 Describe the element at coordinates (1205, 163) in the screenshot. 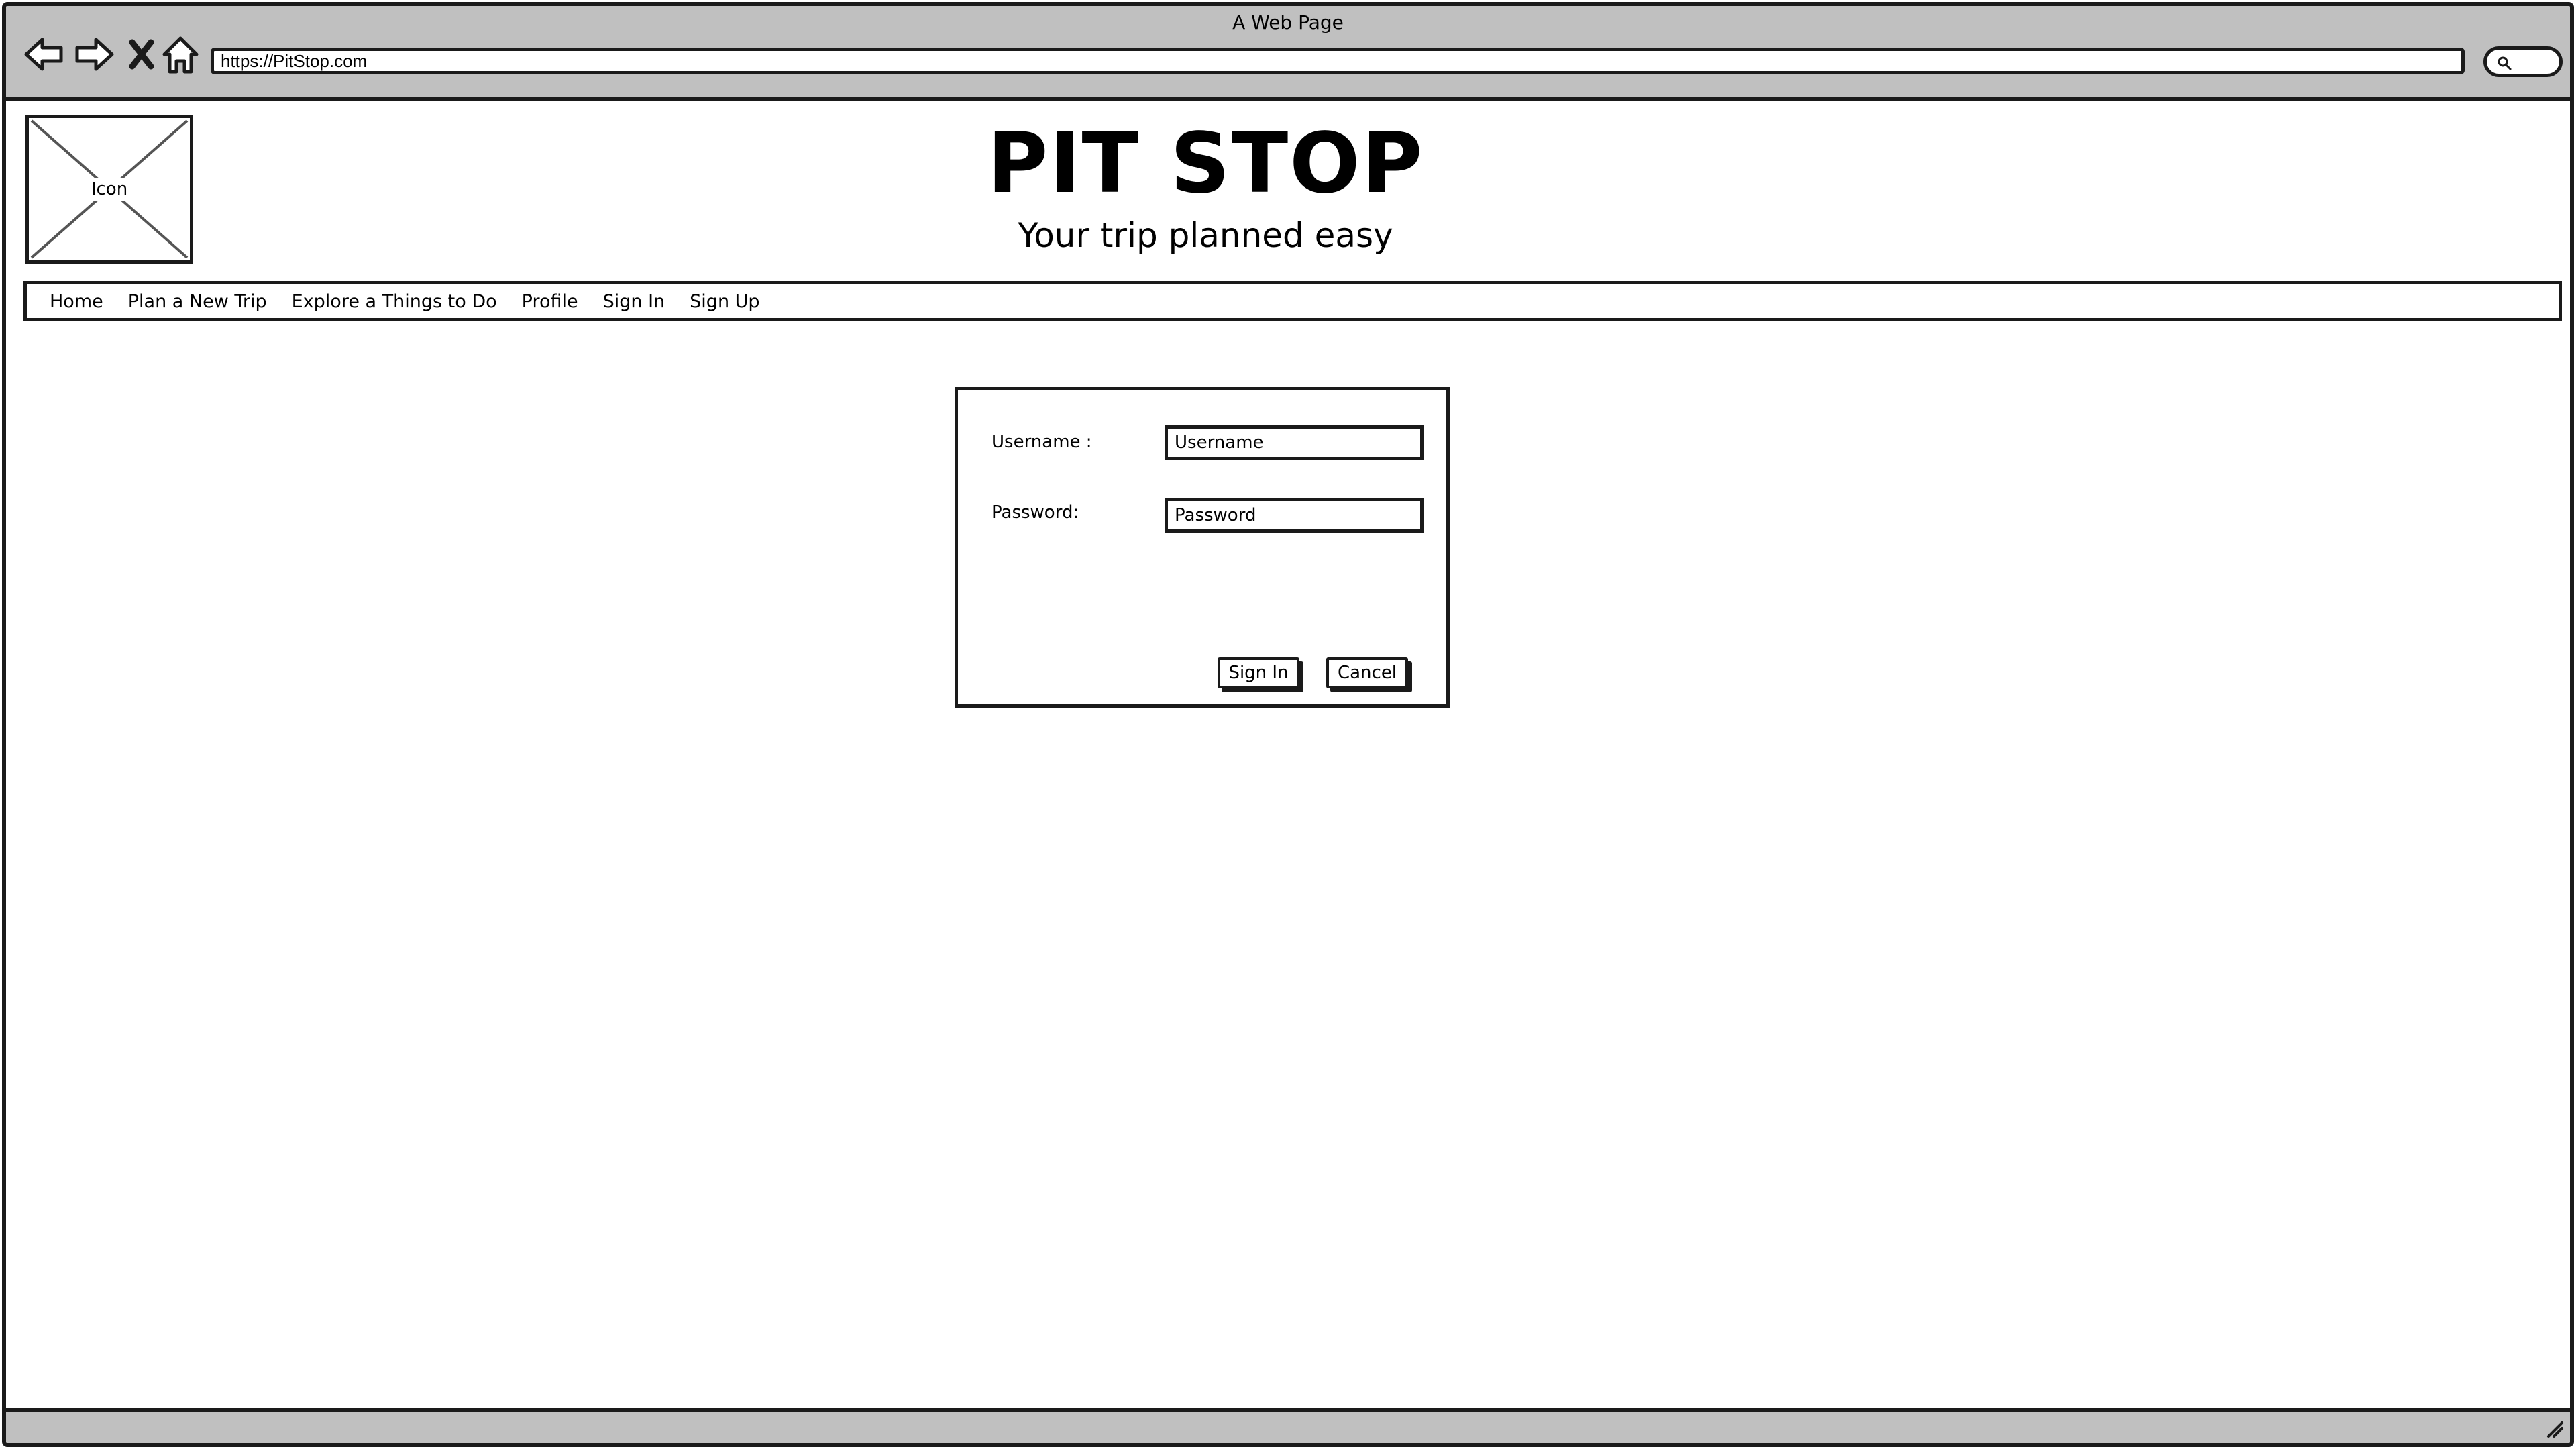

I see `site-title: PIT STOP` at that location.